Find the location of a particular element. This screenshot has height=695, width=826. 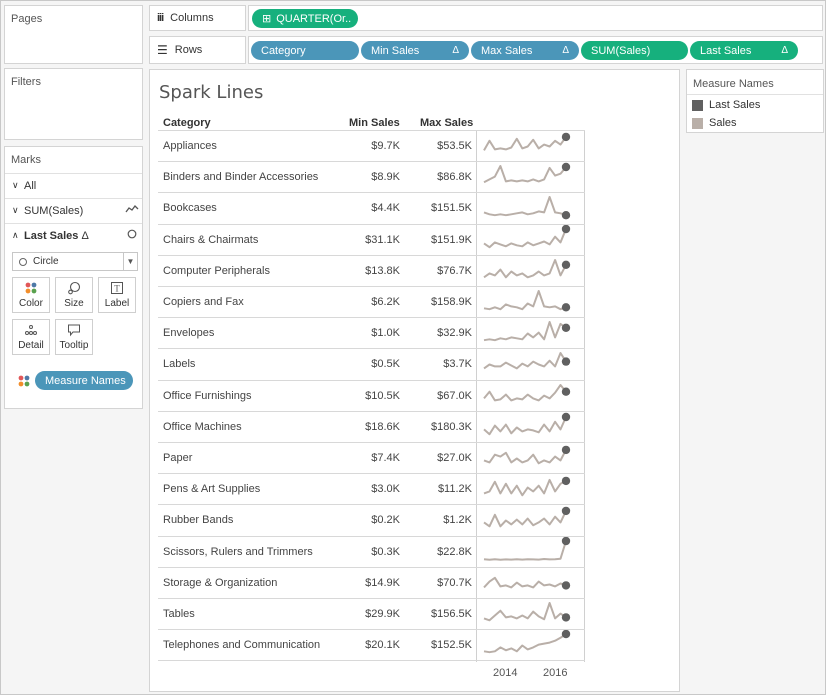

min-sales-cell: $0.3K is located at coordinates (370, 552).